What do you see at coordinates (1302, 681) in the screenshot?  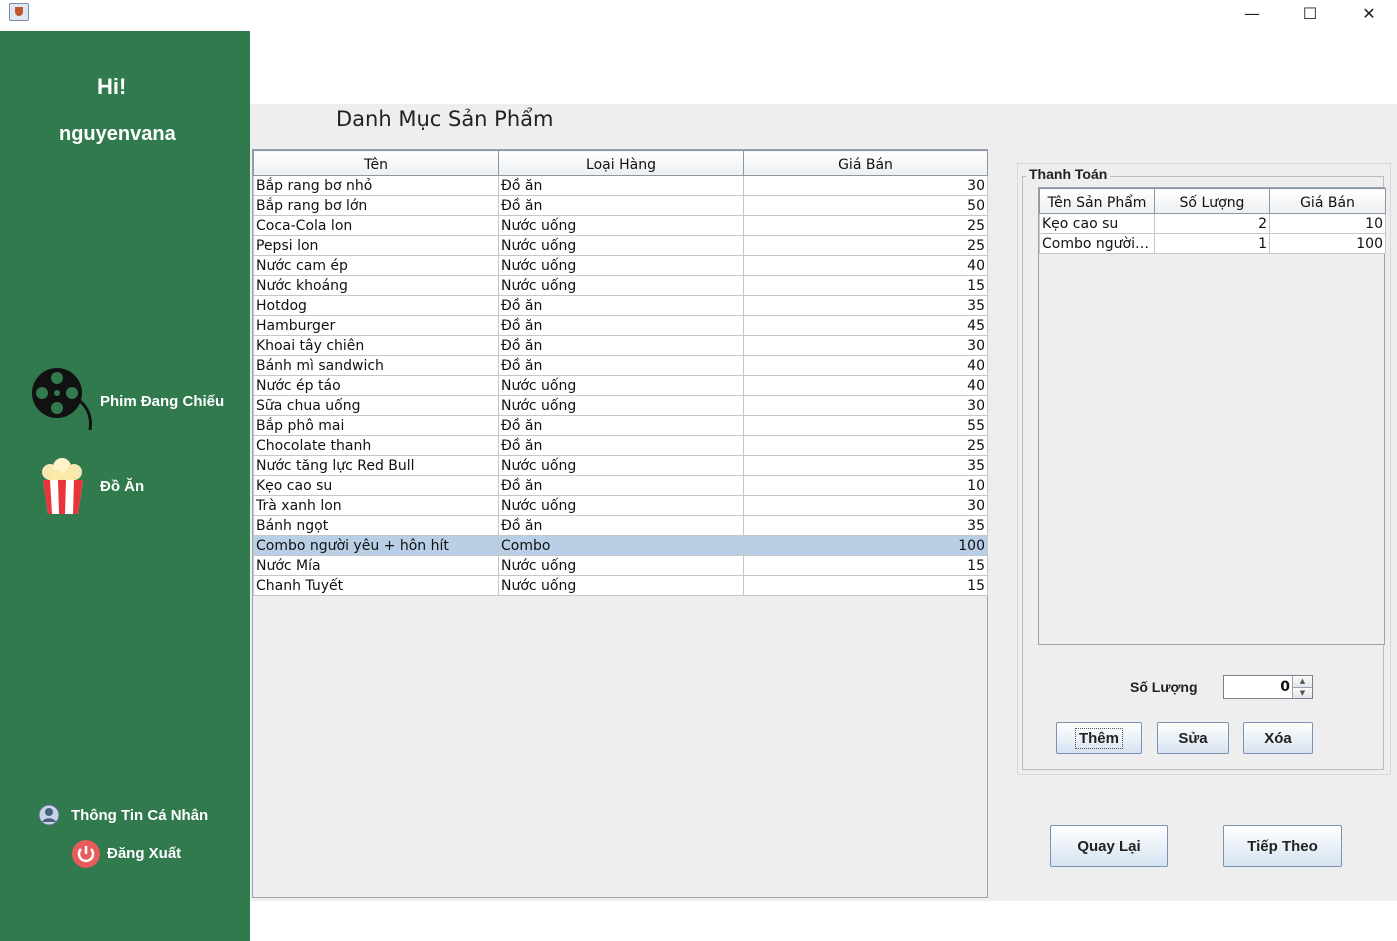 I see `increment-icon: ▲` at bounding box center [1302, 681].